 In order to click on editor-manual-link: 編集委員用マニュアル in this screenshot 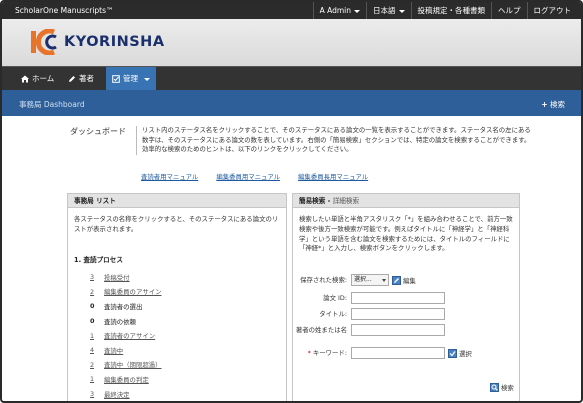, I will do `click(248, 176)`.